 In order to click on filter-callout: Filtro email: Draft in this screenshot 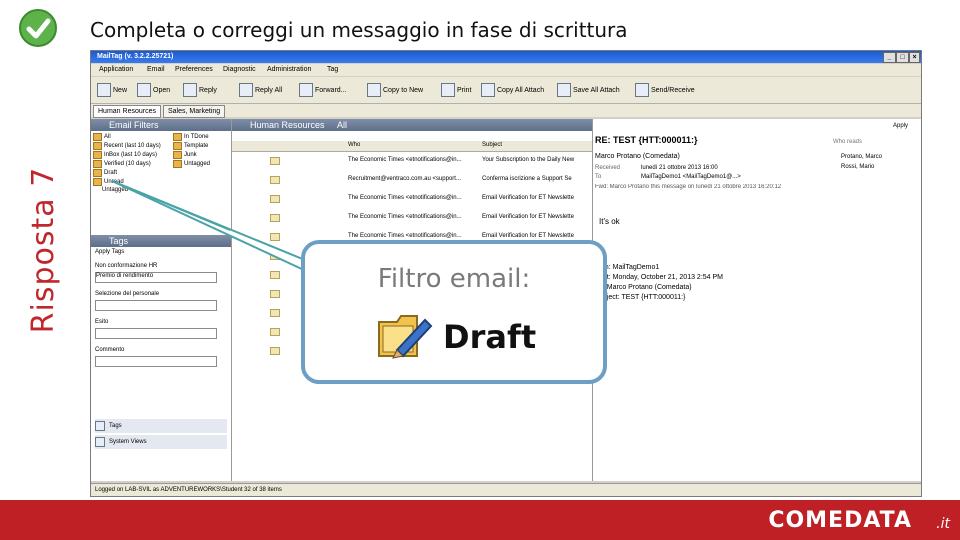, I will do `click(454, 312)`.